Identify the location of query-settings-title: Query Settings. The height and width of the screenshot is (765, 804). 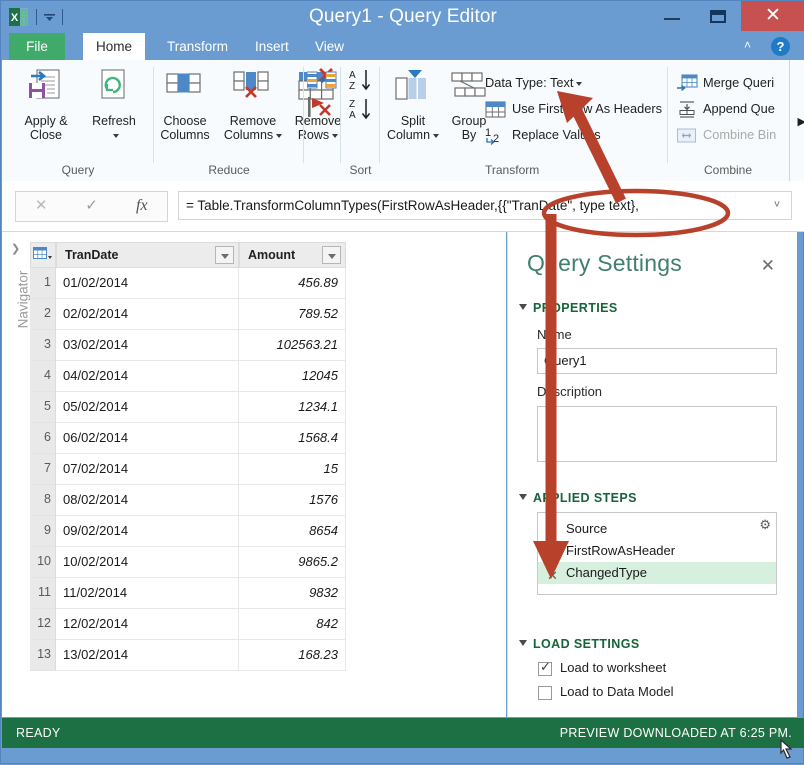
(604, 263).